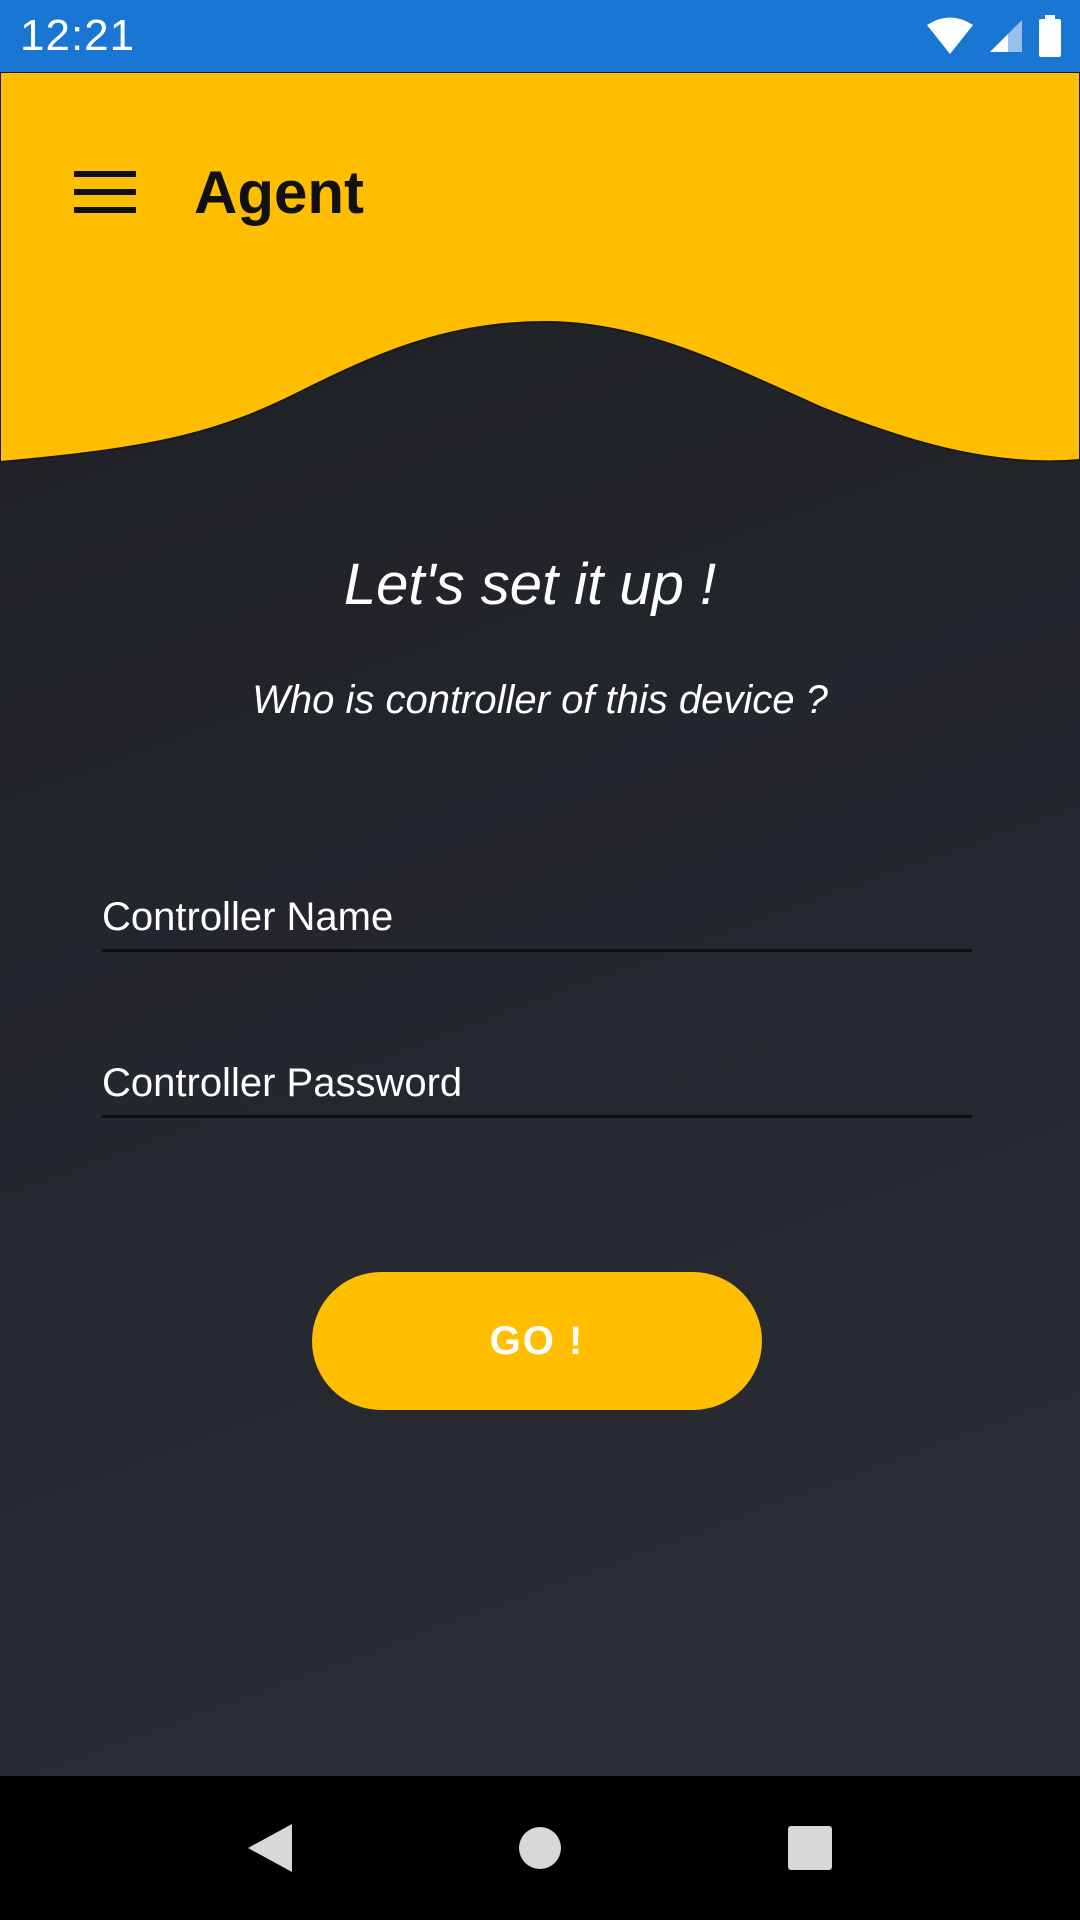 This screenshot has width=1080, height=1920. I want to click on home-icon, so click(540, 1848).